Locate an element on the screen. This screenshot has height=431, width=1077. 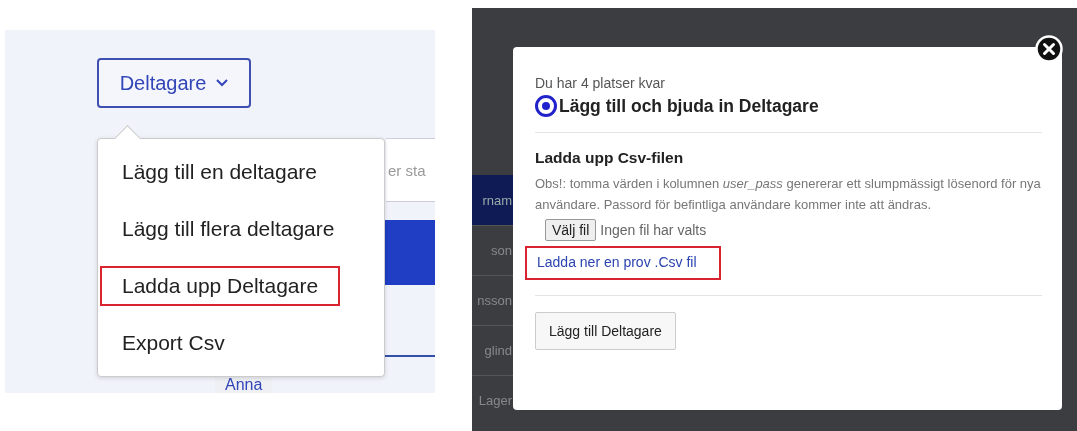
menu-item: Ladda upp Deltagare is located at coordinates (220, 286).